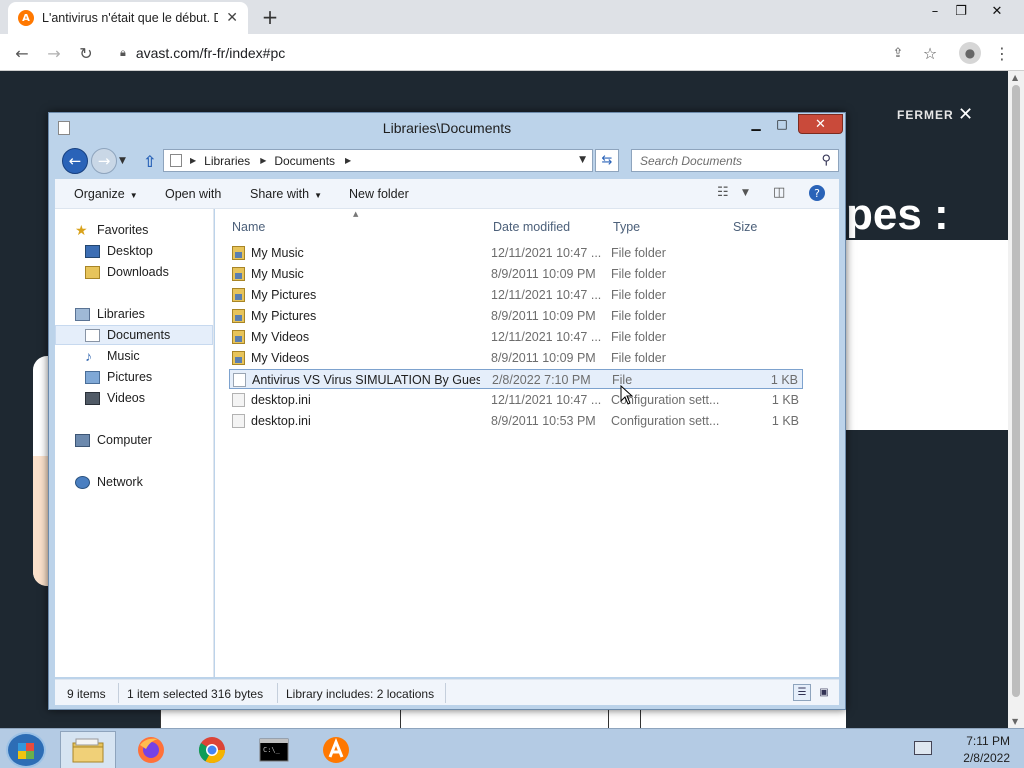  What do you see at coordinates (582, 160) in the screenshot?
I see `address-dropdown-icon: ▼` at bounding box center [582, 160].